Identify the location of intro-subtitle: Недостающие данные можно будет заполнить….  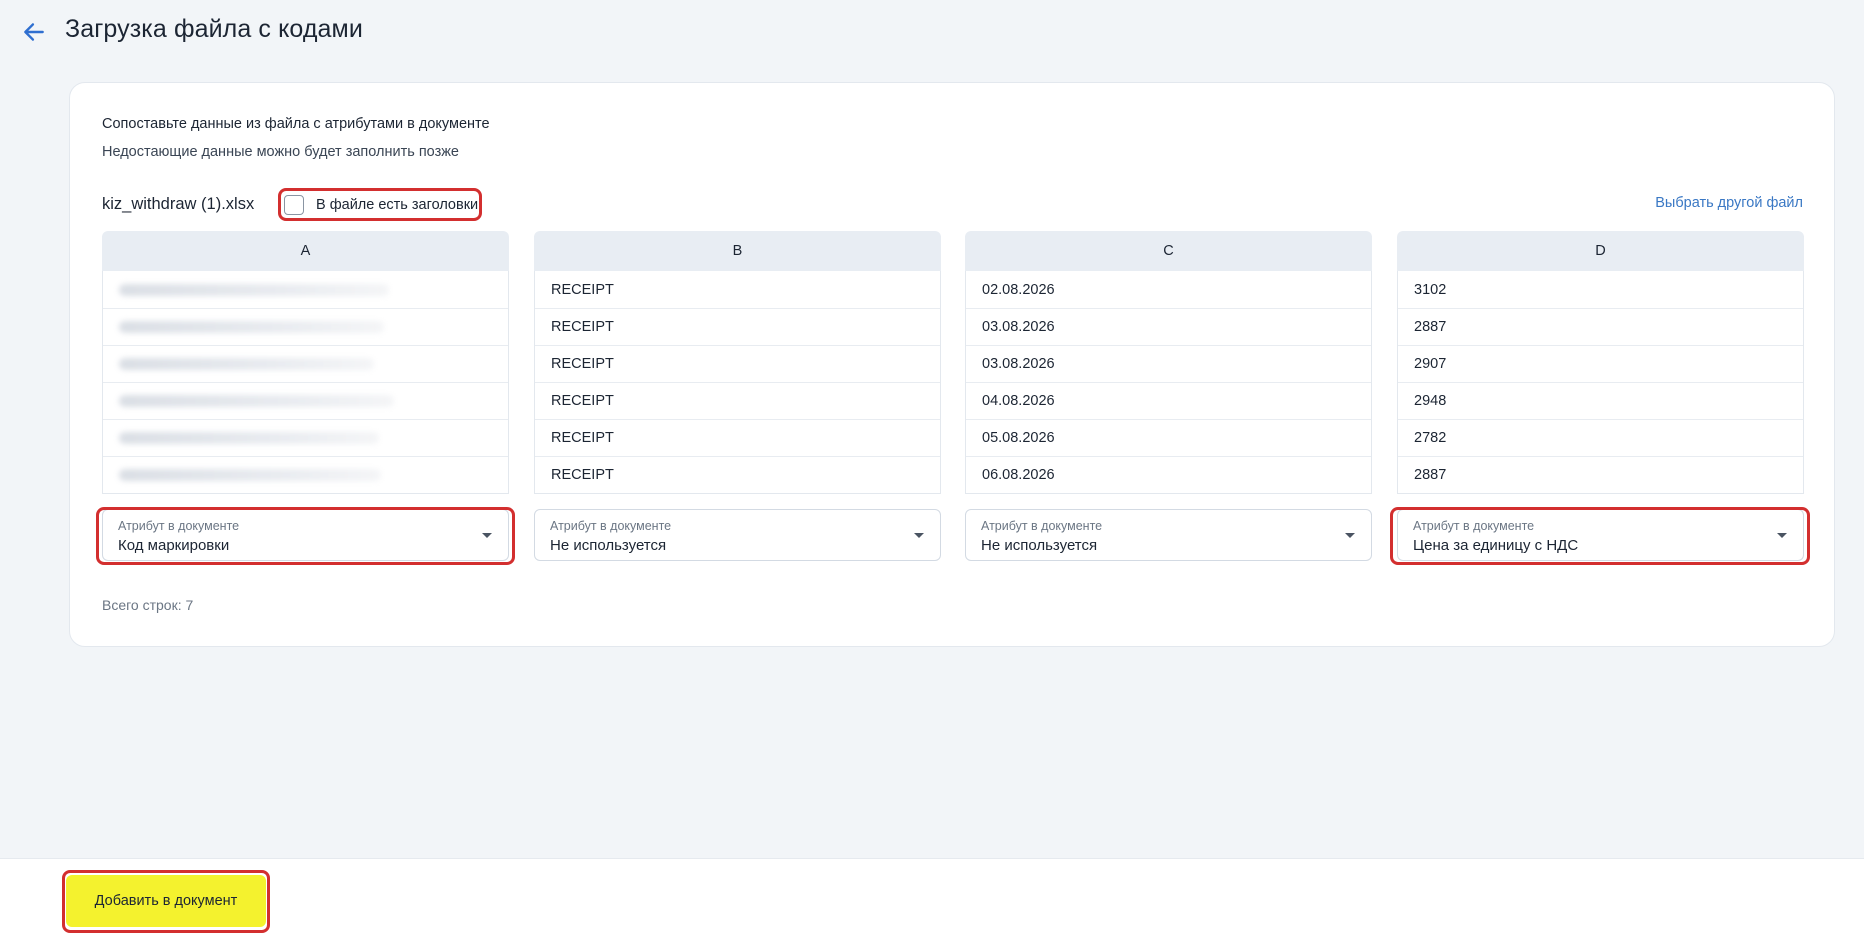
(280, 152).